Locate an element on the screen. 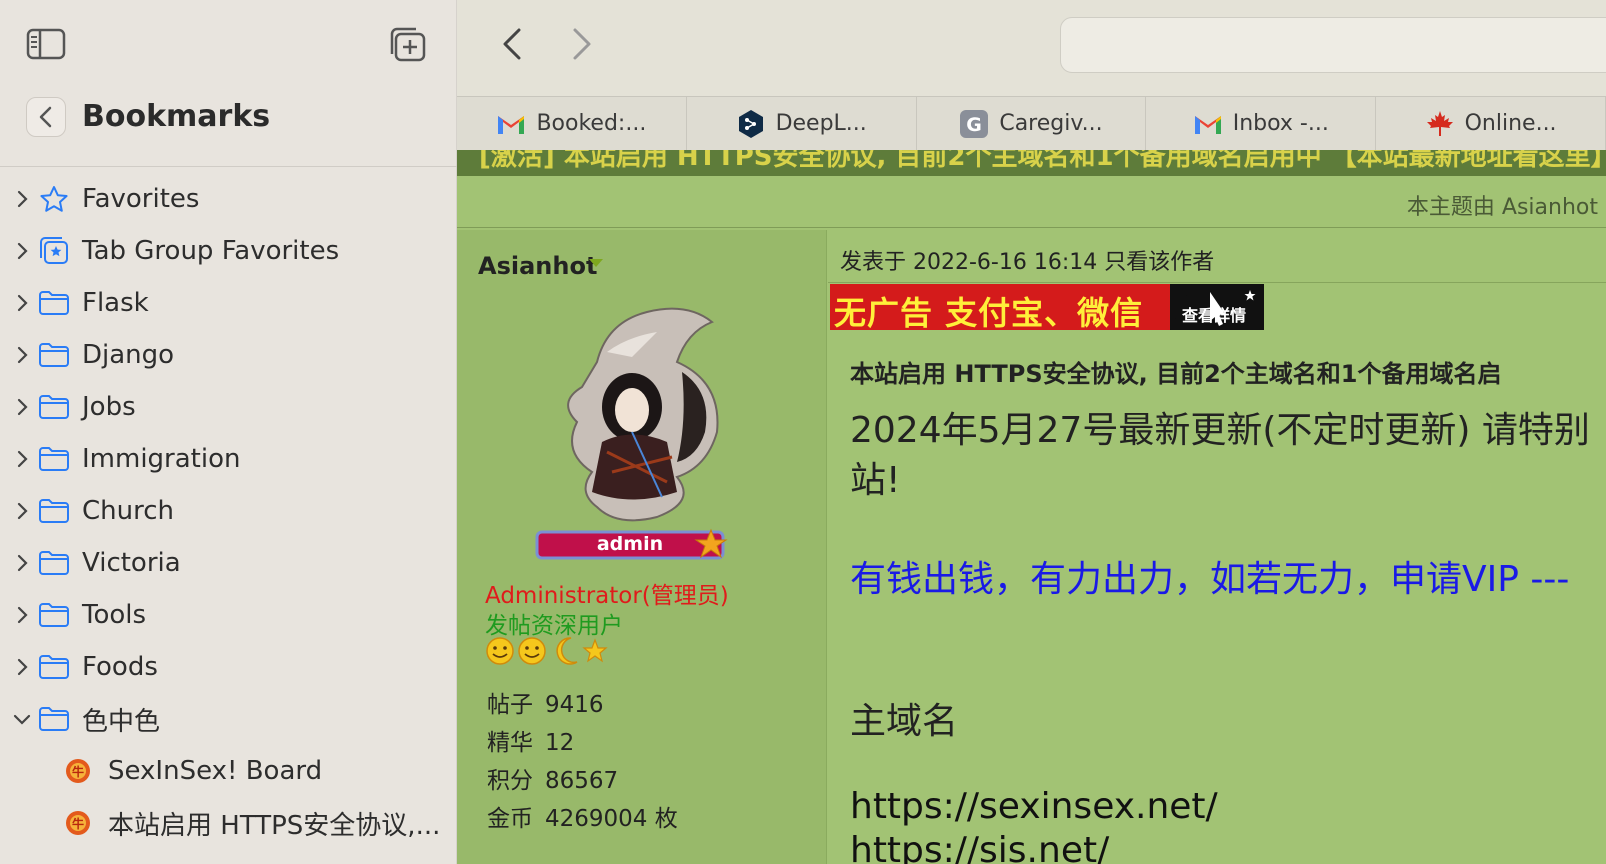 This screenshot has width=1606, height=864. bookmark-folder-immigration: Immigration is located at coordinates (228, 459).